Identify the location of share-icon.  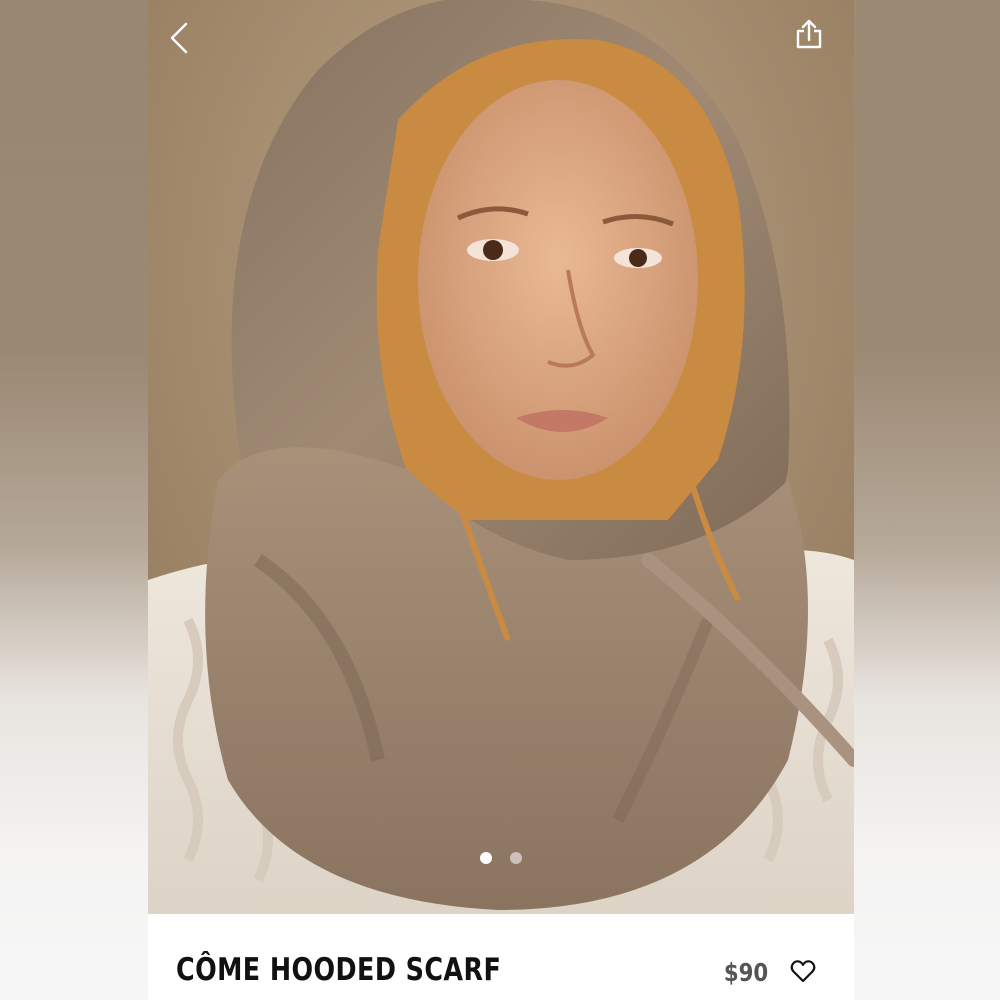
(809, 34).